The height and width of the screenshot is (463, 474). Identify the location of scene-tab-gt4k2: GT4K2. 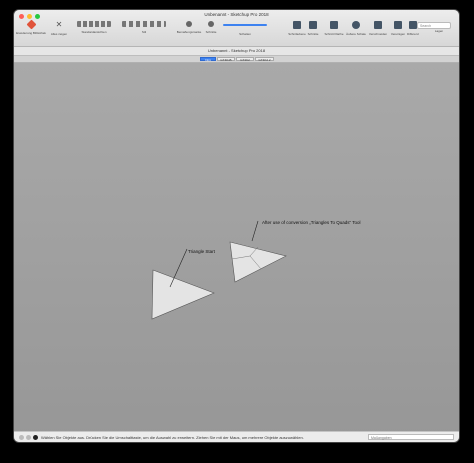
(245, 59).